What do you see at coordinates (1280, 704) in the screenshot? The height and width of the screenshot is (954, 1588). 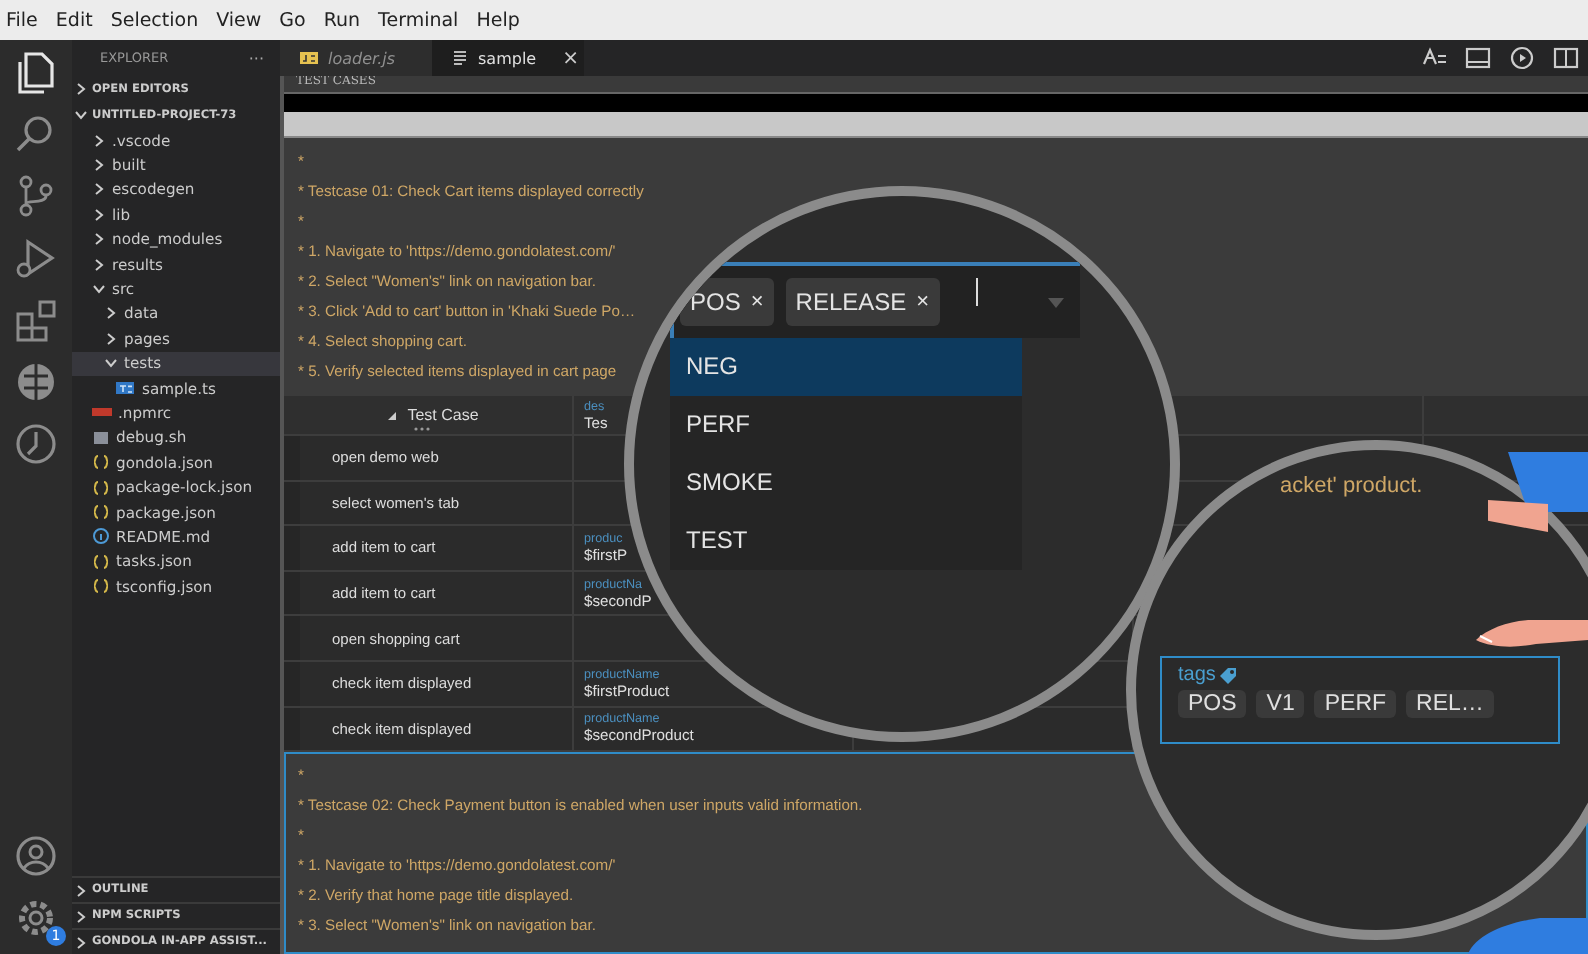 I see `tag-chip: V1` at bounding box center [1280, 704].